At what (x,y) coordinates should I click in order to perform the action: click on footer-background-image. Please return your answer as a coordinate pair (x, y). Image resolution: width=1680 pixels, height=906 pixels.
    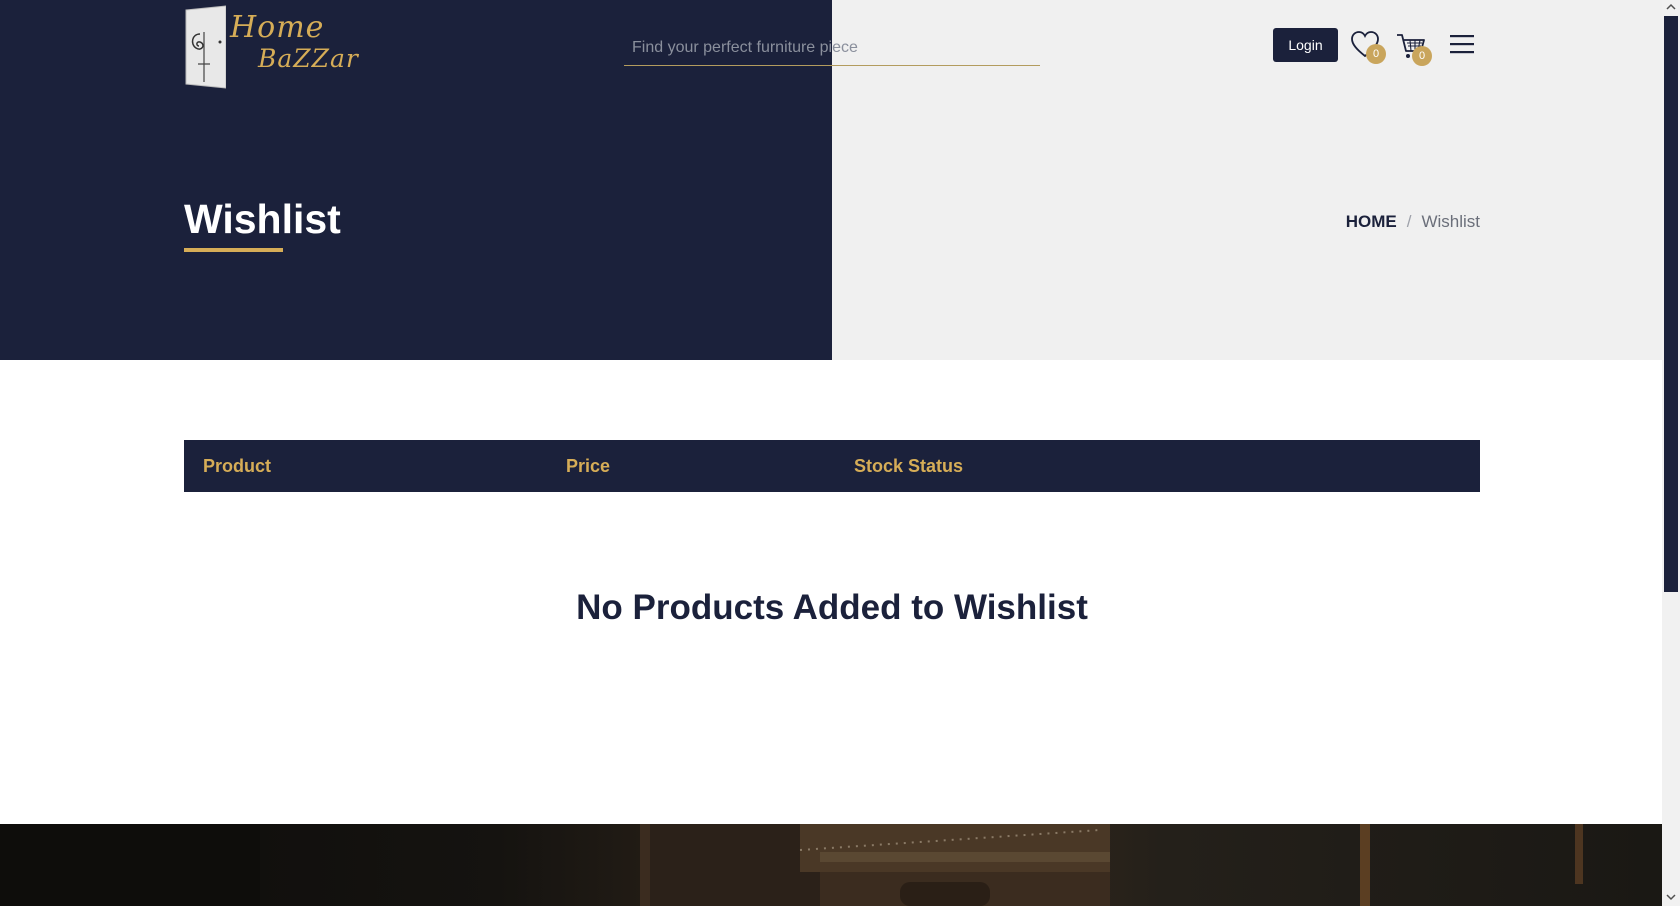
    Looking at the image, I should click on (831, 865).